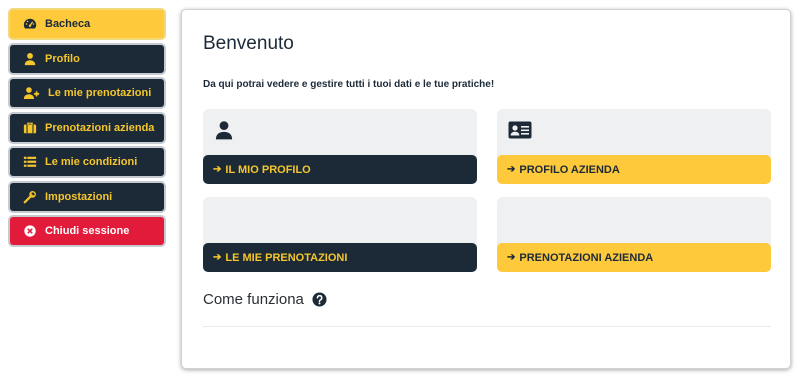 The width and height of the screenshot is (800, 378). Describe the element at coordinates (634, 146) in the screenshot. I see `tile-profilo-azienda: ➔ PROFILO AZIENDA` at that location.